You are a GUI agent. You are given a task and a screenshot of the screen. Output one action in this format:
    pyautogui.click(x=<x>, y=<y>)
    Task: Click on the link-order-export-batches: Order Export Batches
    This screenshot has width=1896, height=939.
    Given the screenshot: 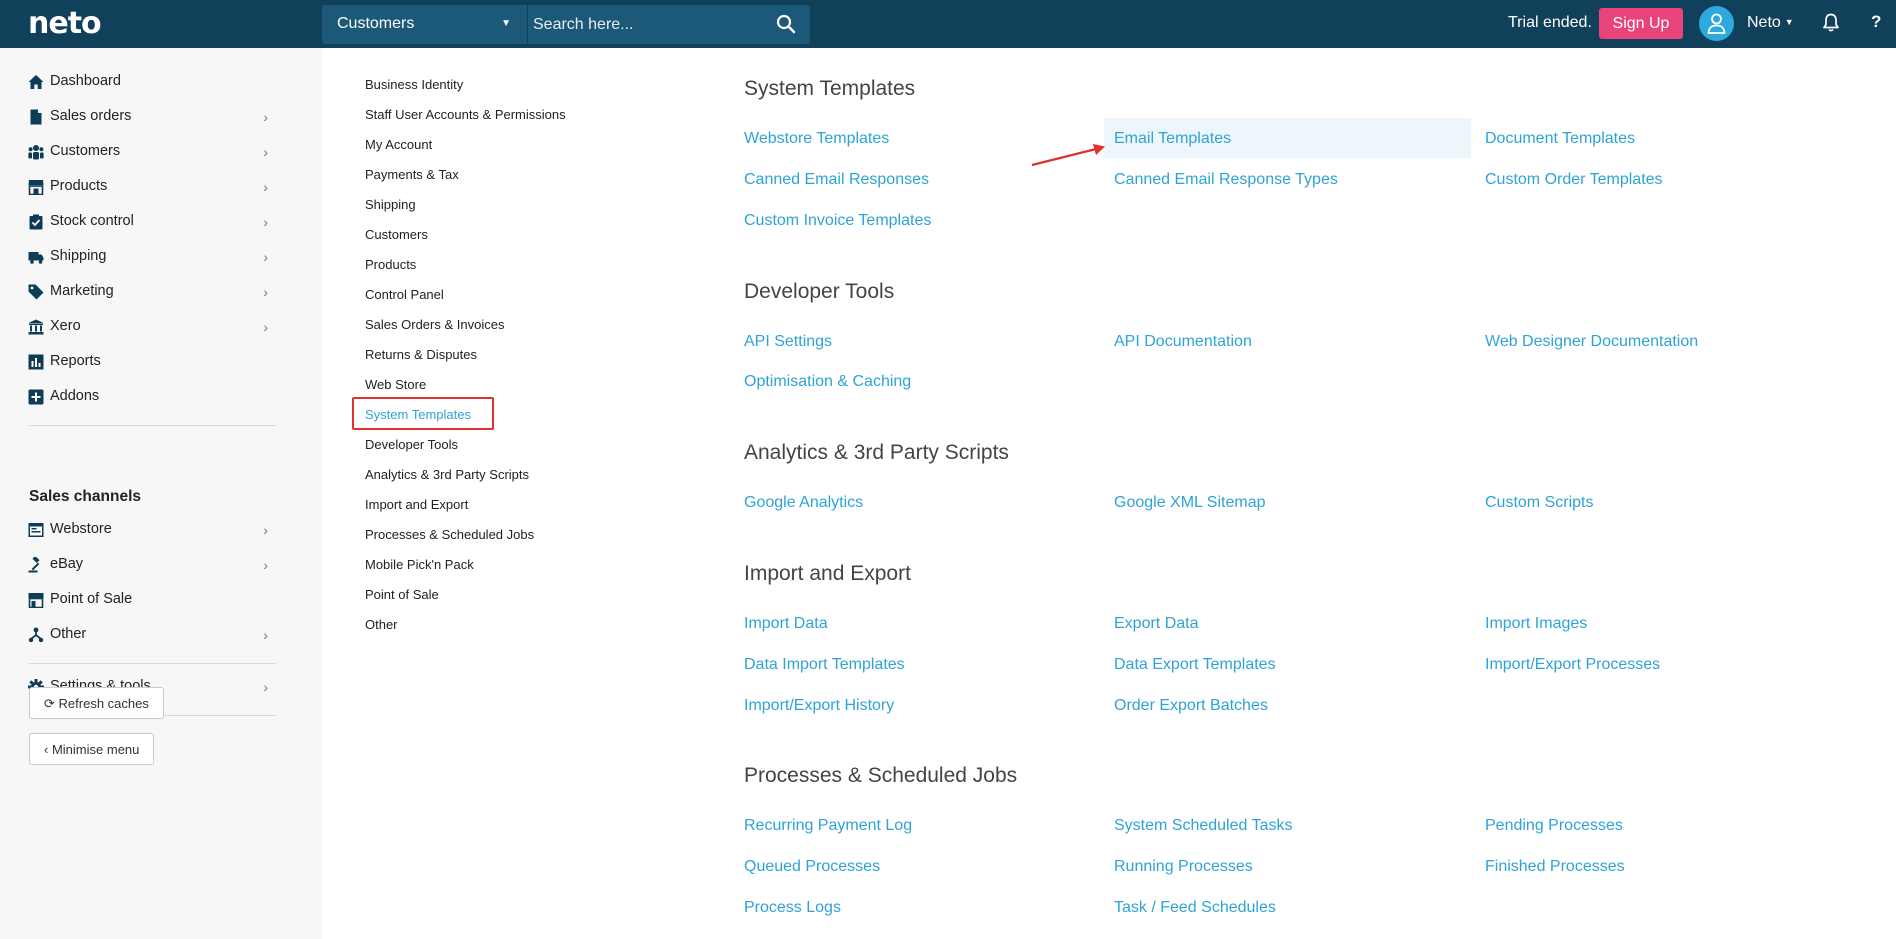 What is the action you would take?
    pyautogui.click(x=1191, y=706)
    